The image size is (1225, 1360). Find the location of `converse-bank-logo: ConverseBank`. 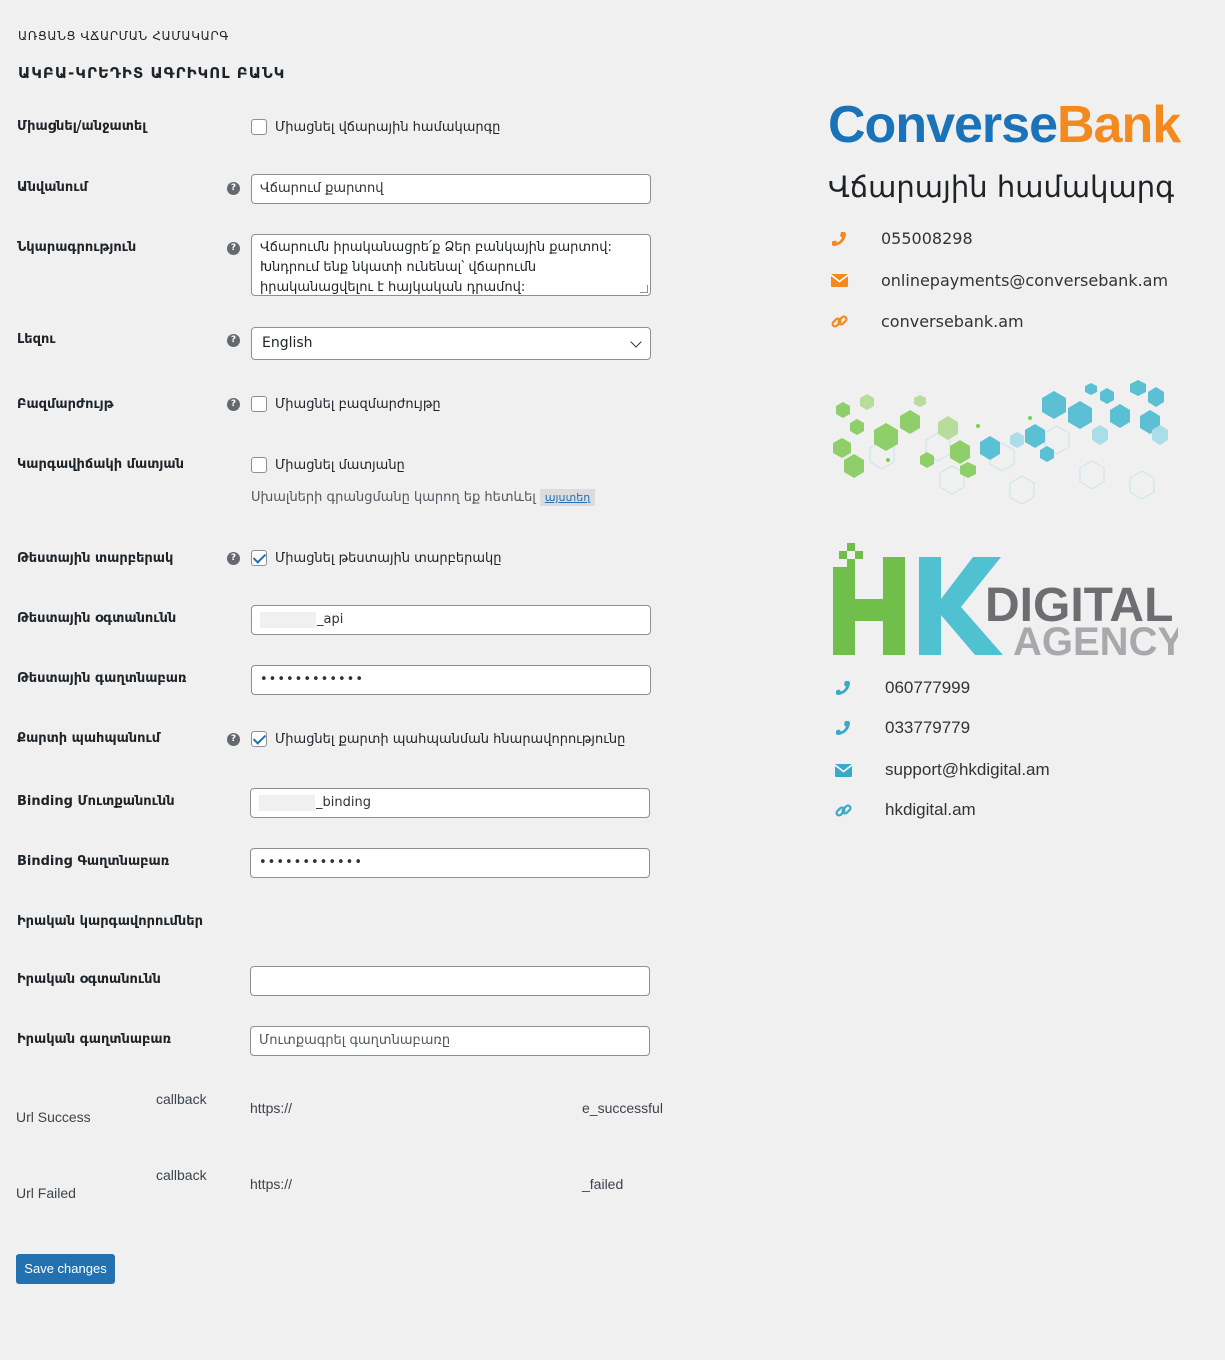

converse-bank-logo: ConverseBank is located at coordinates (1004, 125).